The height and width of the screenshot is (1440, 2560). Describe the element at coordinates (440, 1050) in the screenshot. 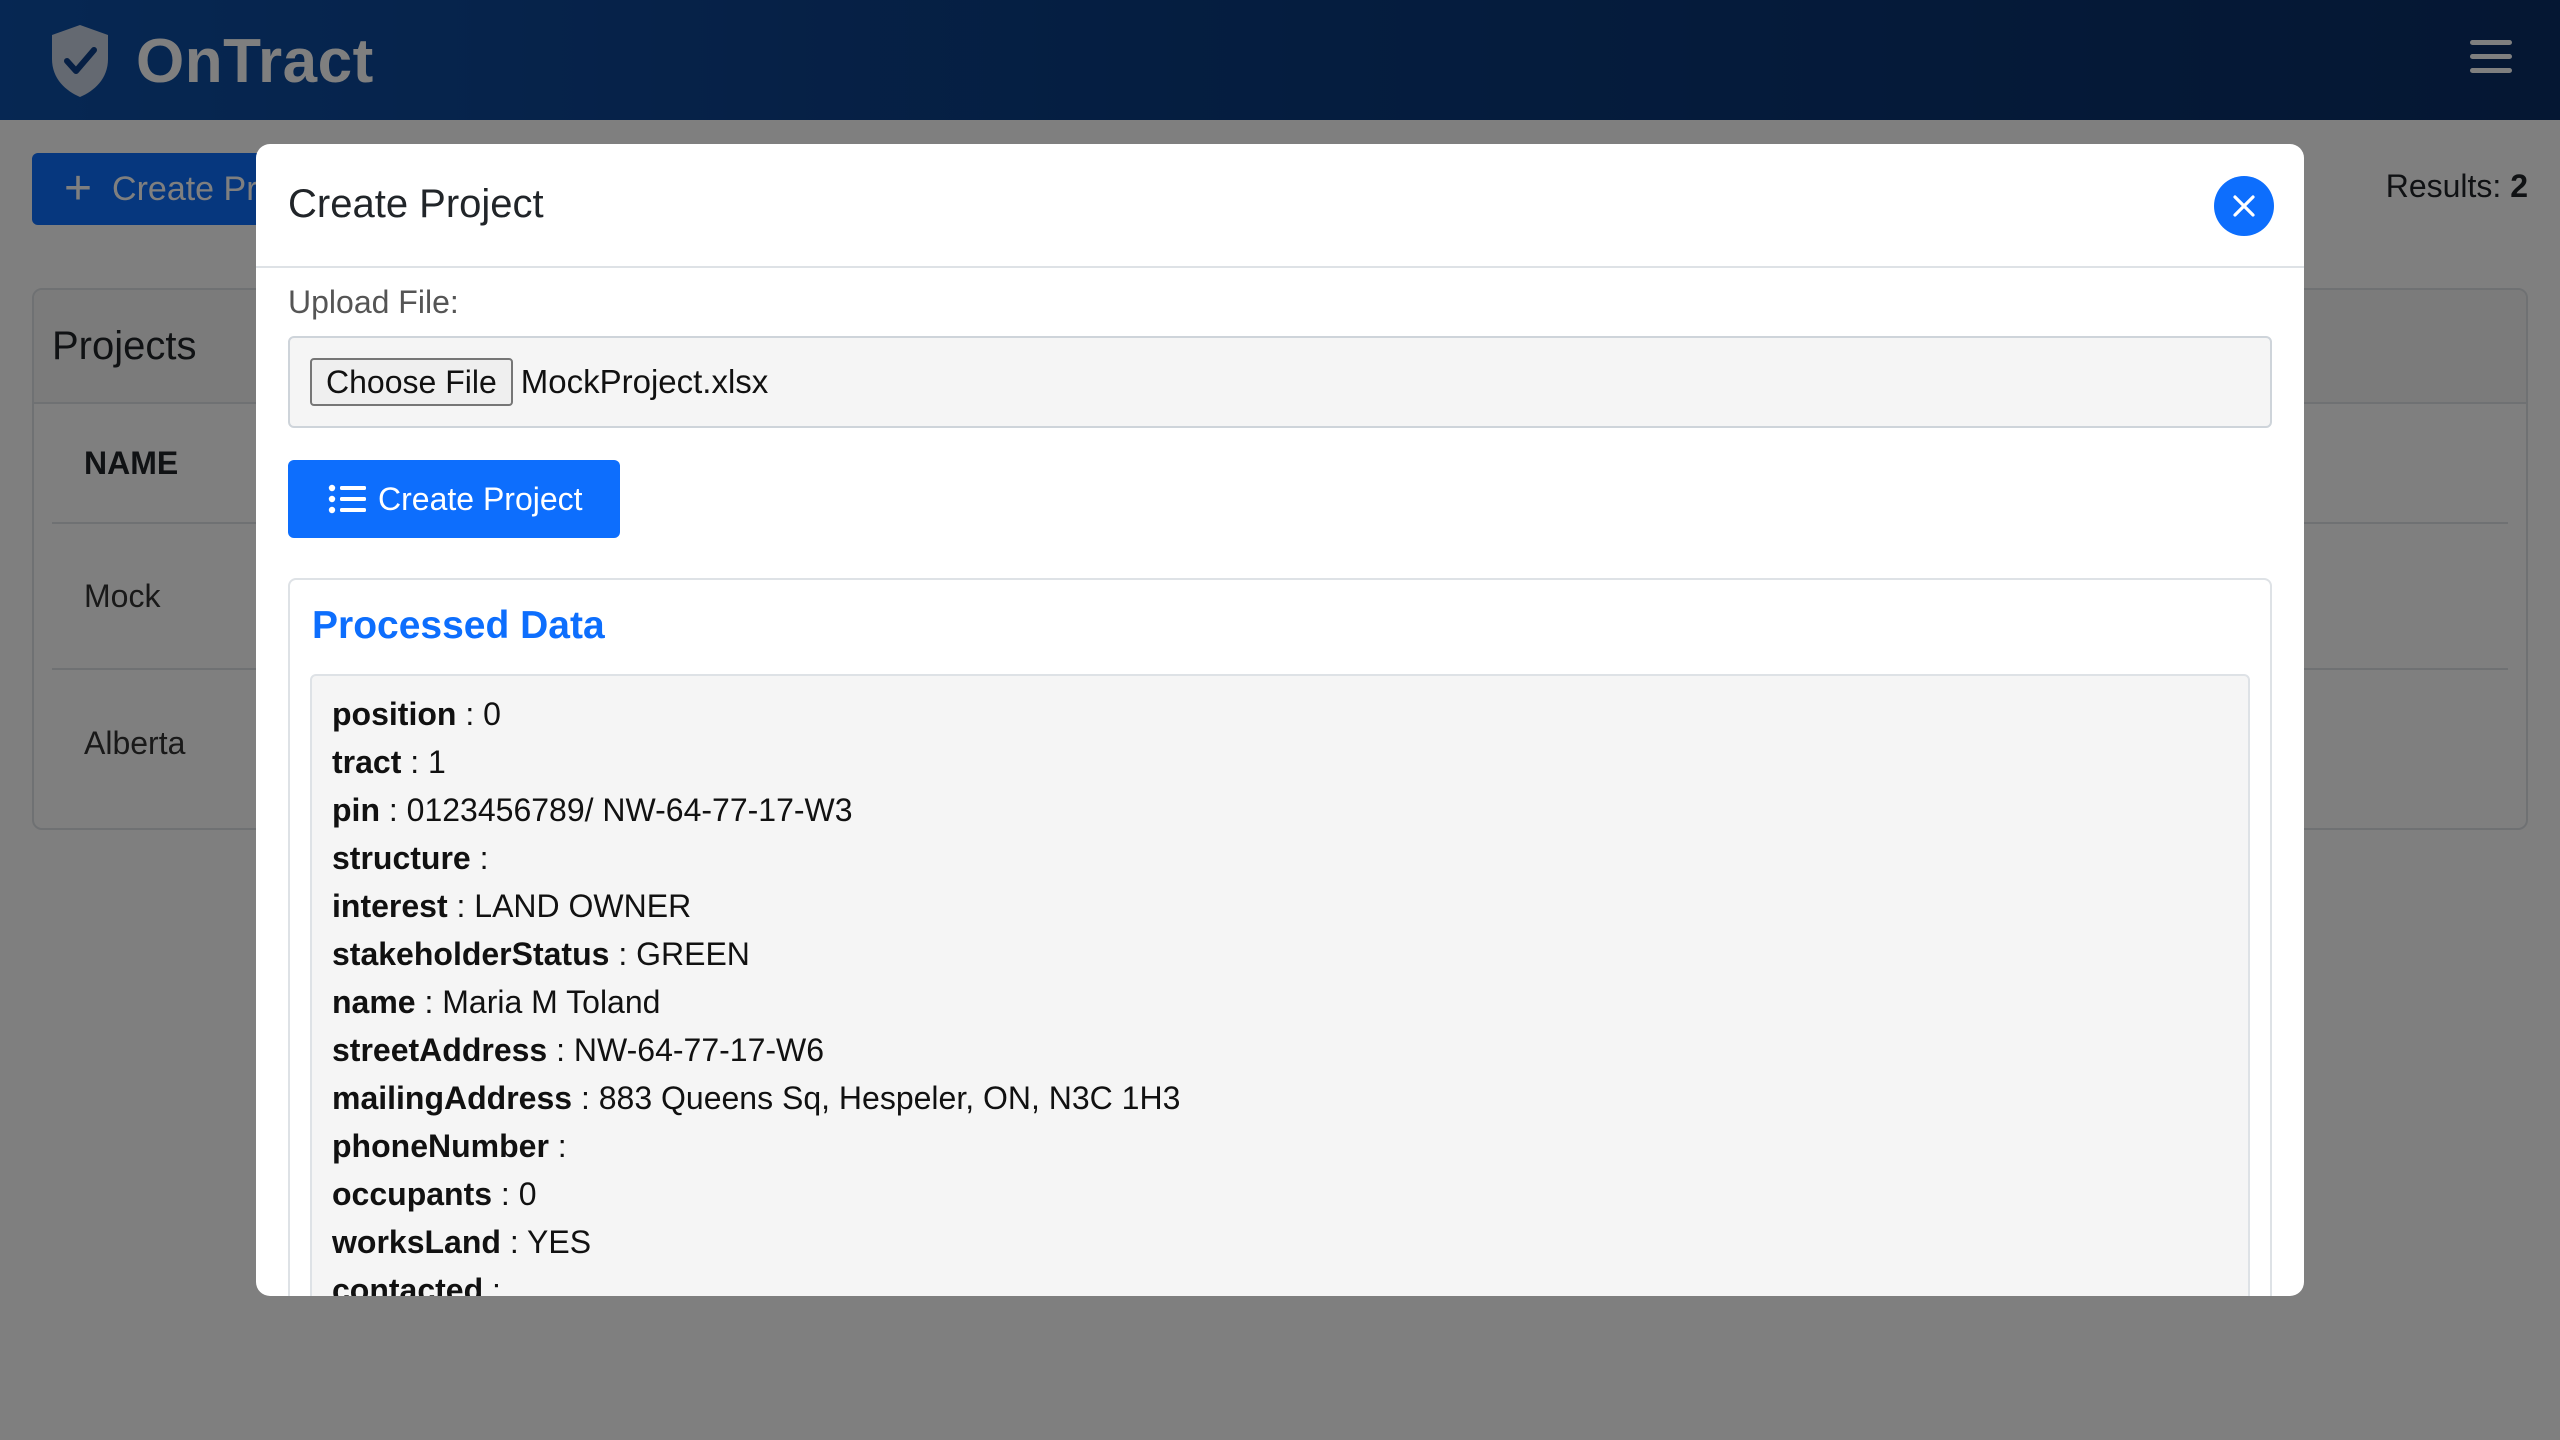

I see `field-key: streetAddress` at that location.